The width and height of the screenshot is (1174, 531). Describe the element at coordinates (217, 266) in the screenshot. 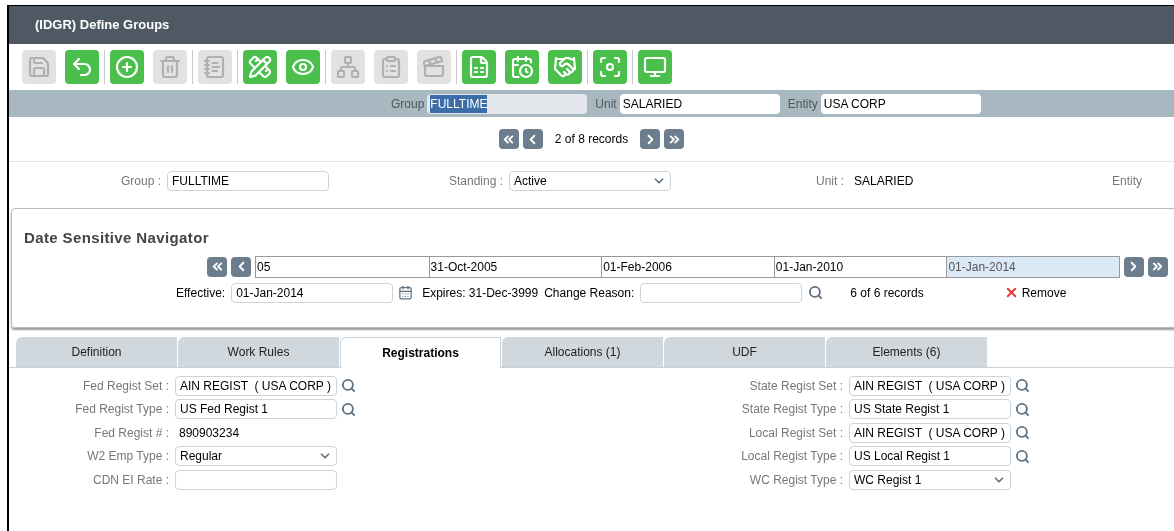

I see `first-date-button` at that location.